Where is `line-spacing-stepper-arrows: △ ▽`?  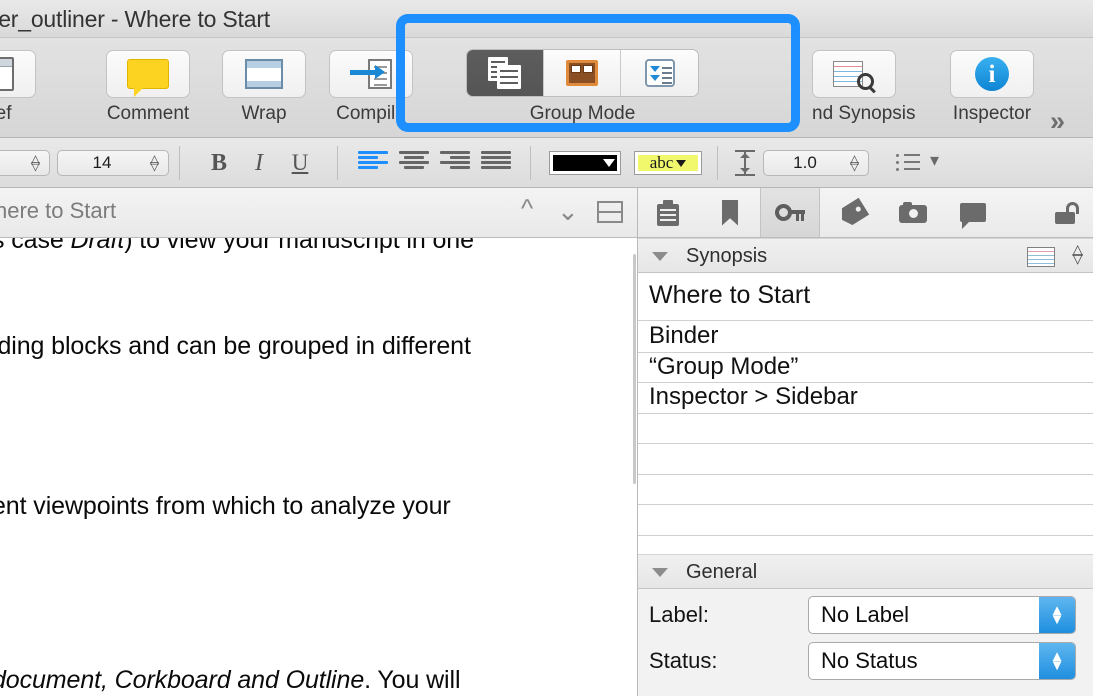
line-spacing-stepper-arrows: △ ▽ is located at coordinates (854, 163).